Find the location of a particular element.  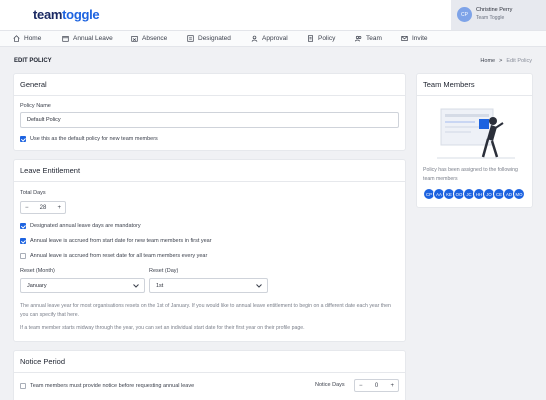

notice-days-value: 0 is located at coordinates (376, 386).